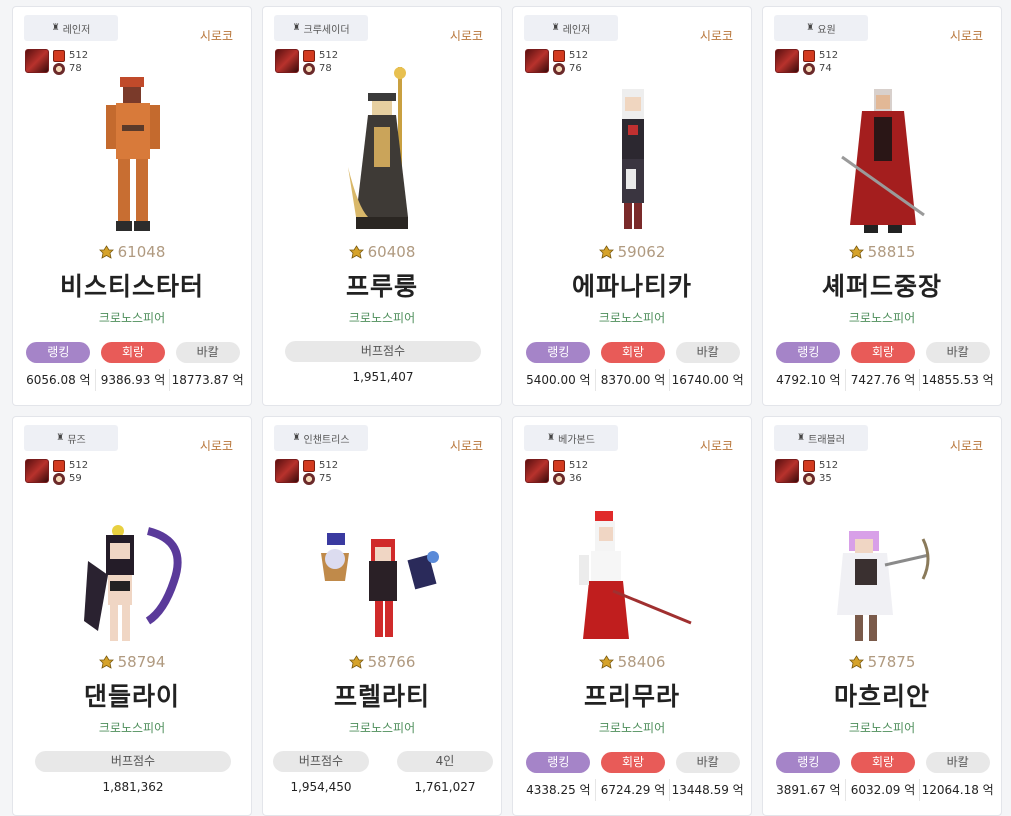 This screenshot has height=816, width=1011. I want to click on character-name: 프리무라, so click(632, 695).